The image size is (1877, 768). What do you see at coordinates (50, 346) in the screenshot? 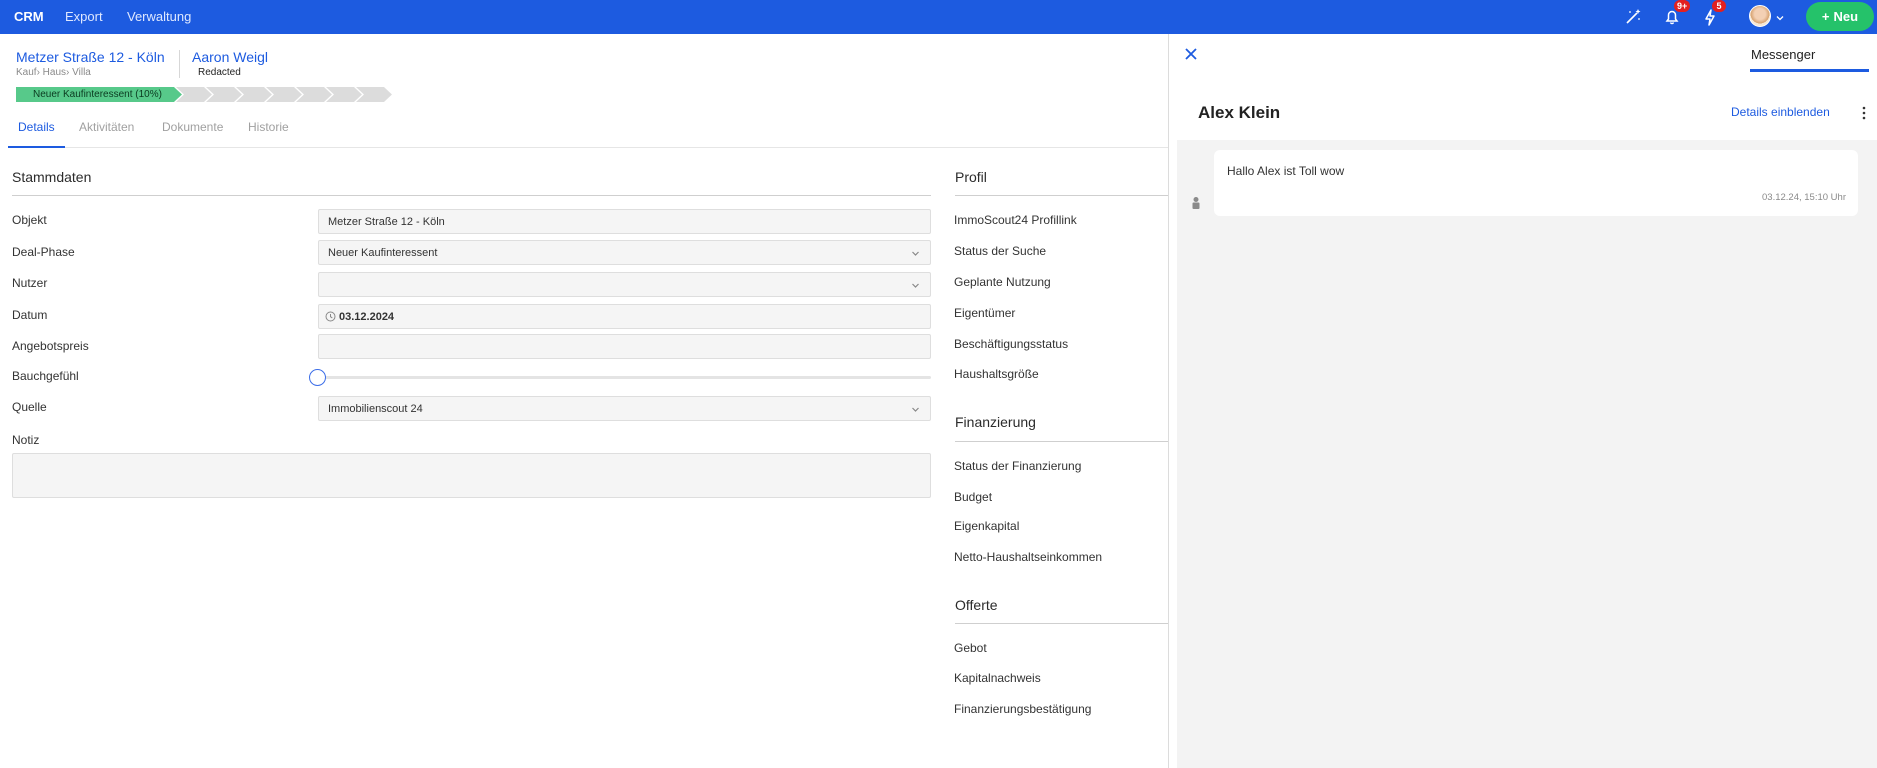
I see `angebotspreis-label: Angebotspreis` at bounding box center [50, 346].